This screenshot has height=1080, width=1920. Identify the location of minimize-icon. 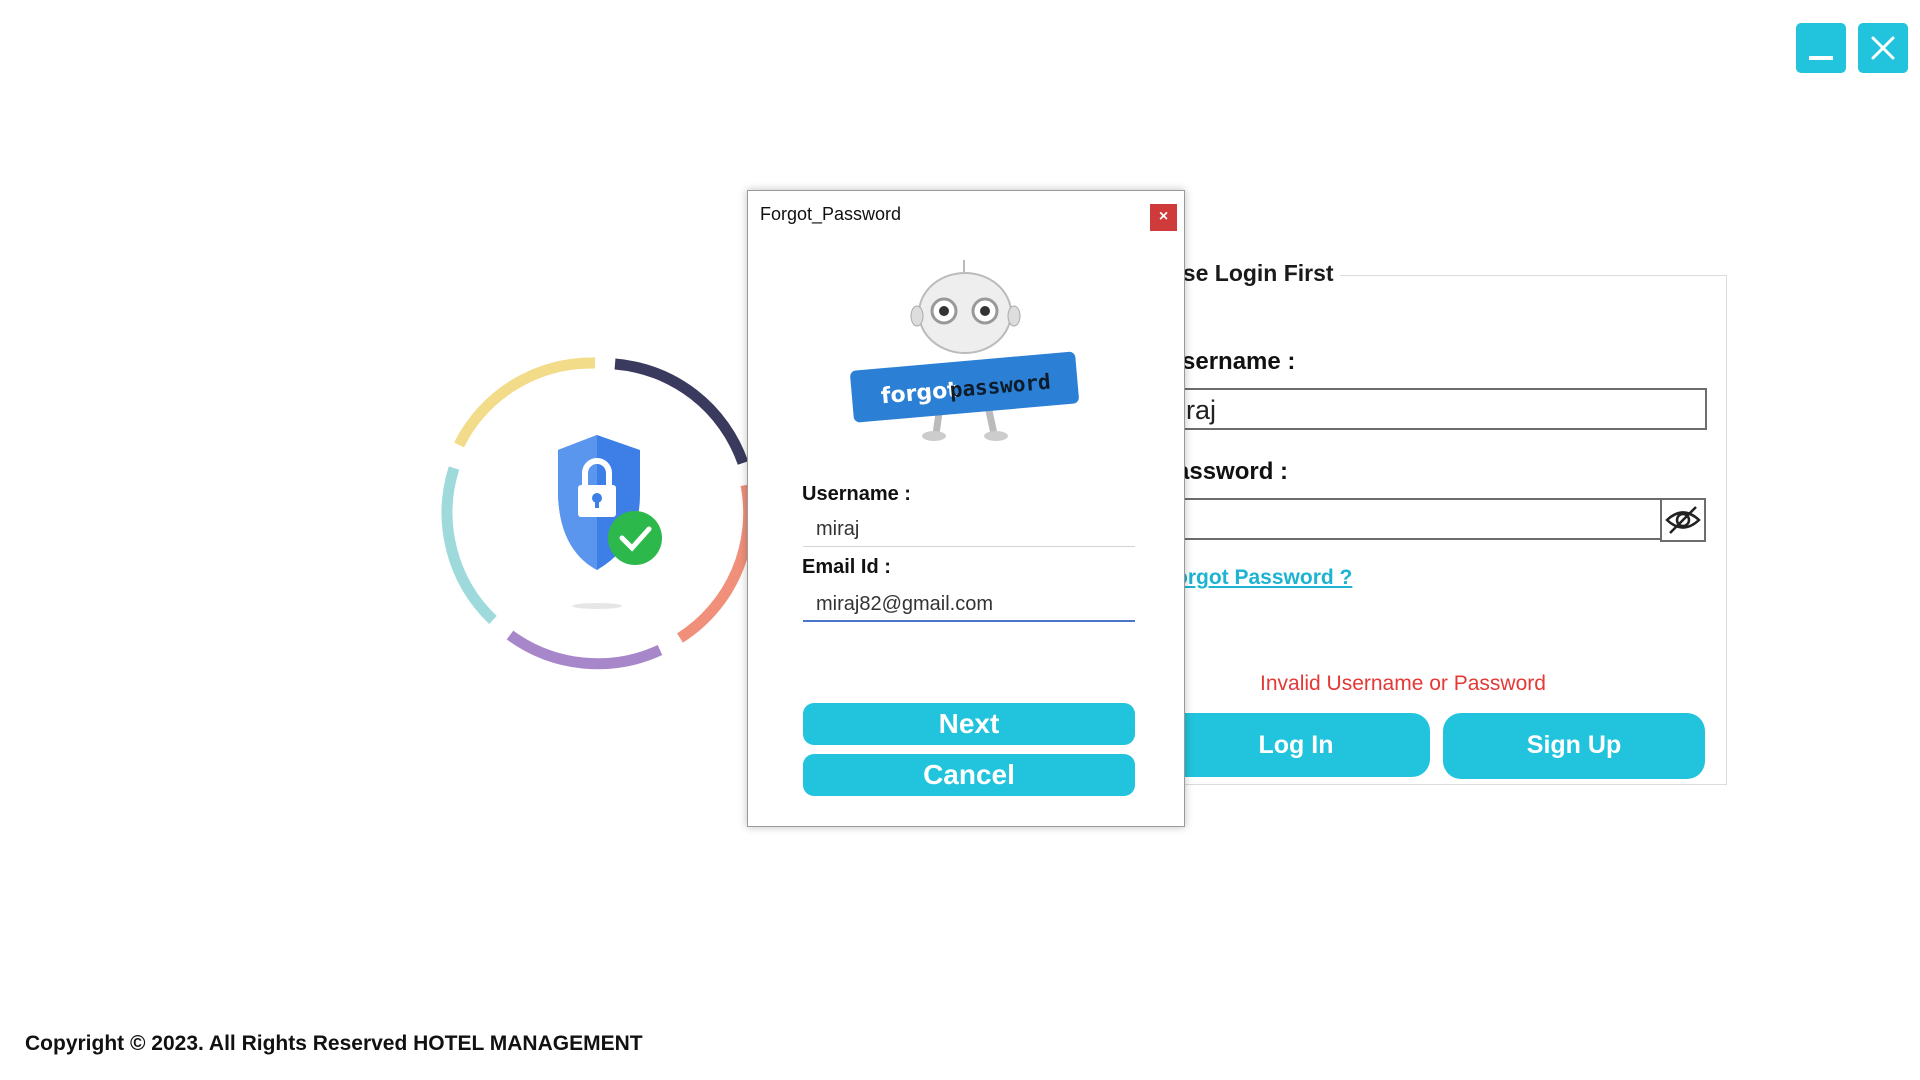
(1821, 58).